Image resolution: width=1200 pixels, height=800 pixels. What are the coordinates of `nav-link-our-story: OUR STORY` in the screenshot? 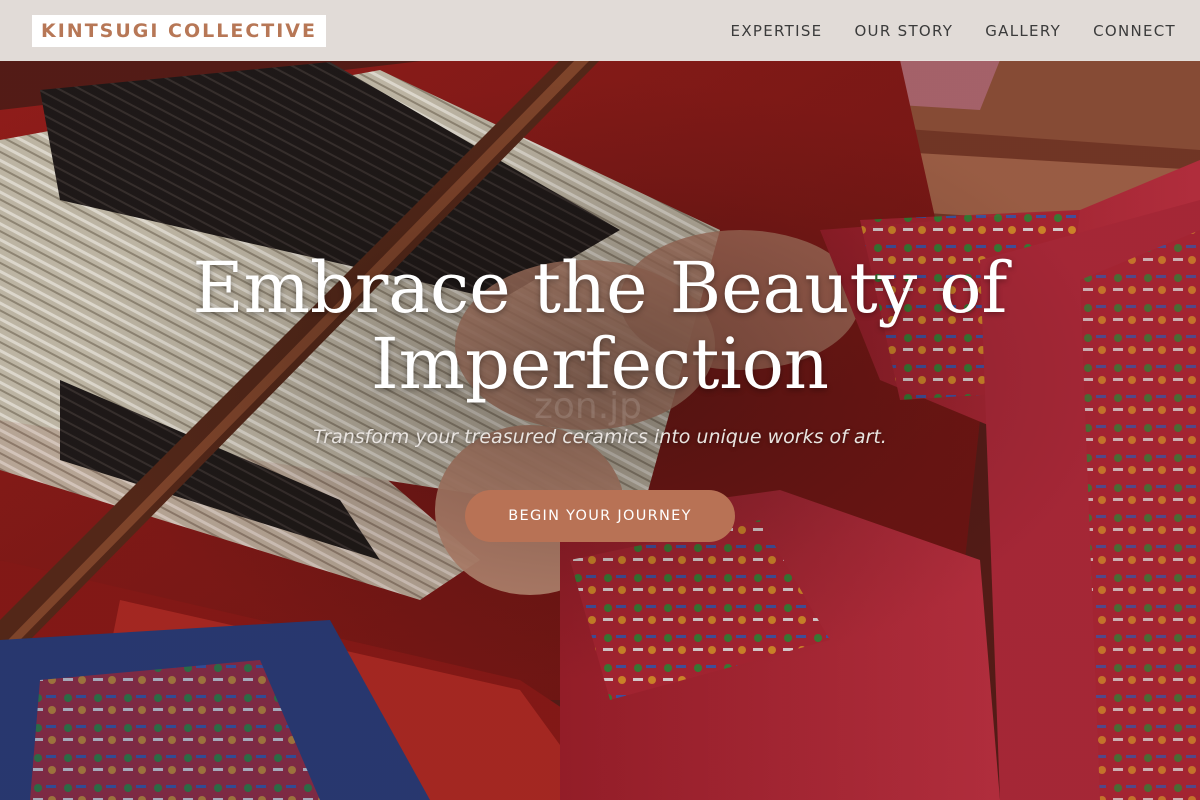 It's located at (903, 31).